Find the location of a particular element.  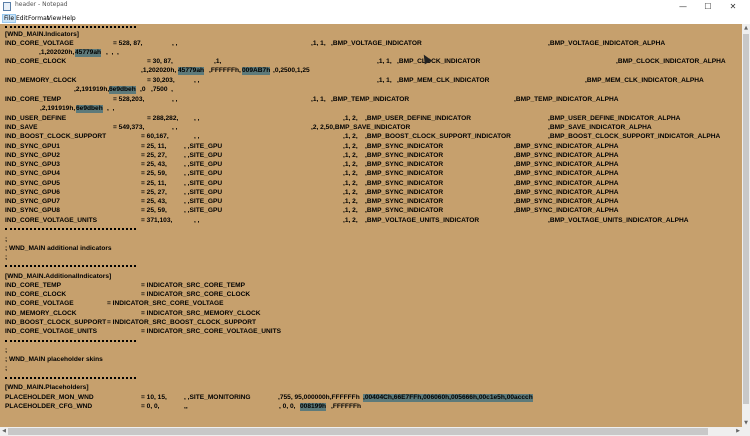

line-key: IND_SYNC_GPU6 is located at coordinates (32, 192).